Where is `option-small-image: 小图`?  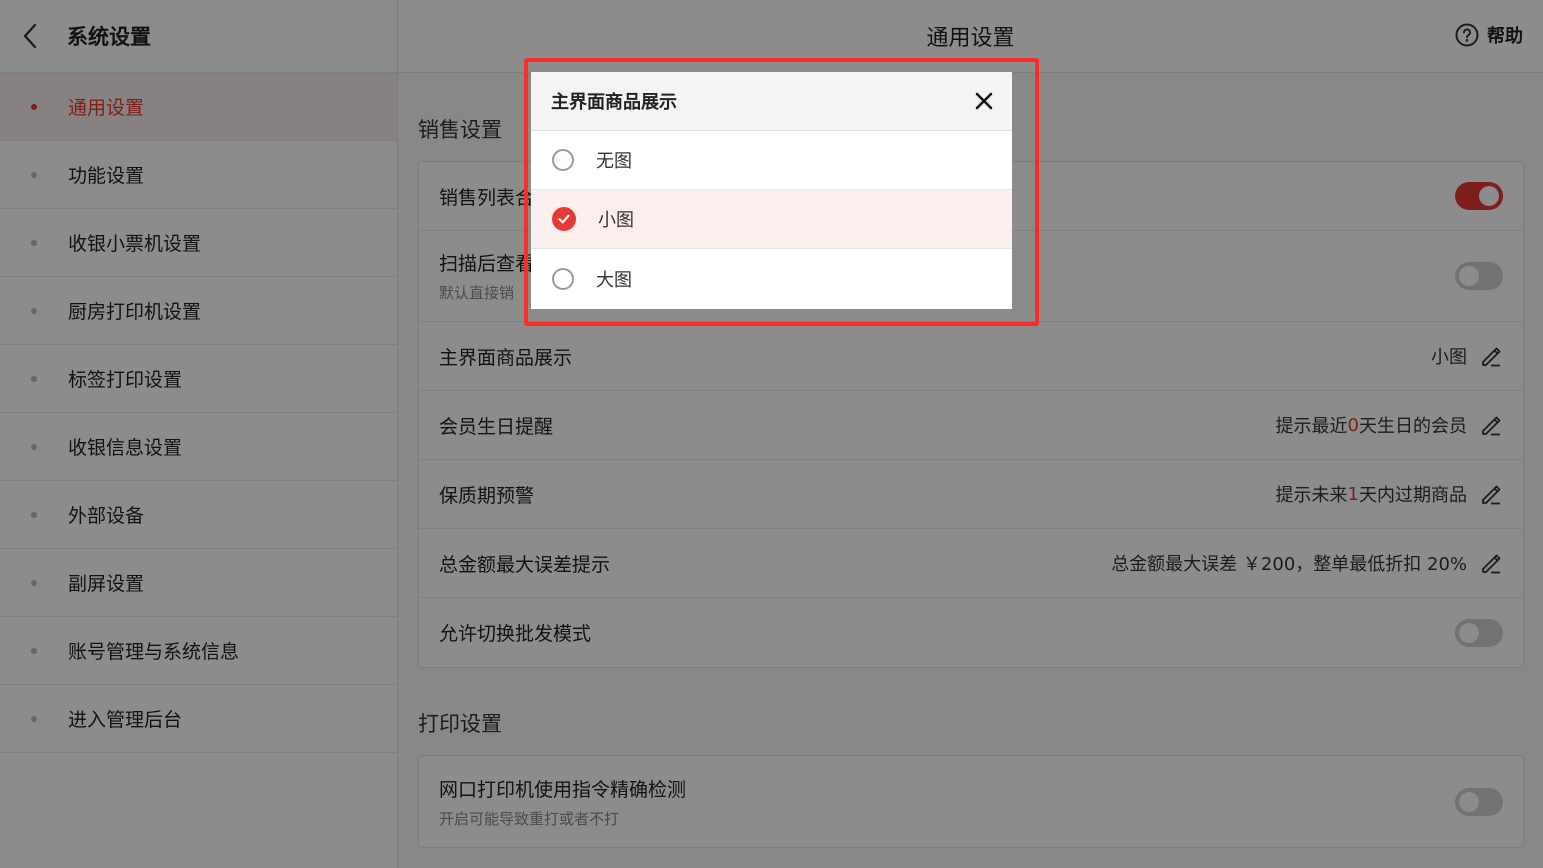
option-small-image: 小图 is located at coordinates (771, 219).